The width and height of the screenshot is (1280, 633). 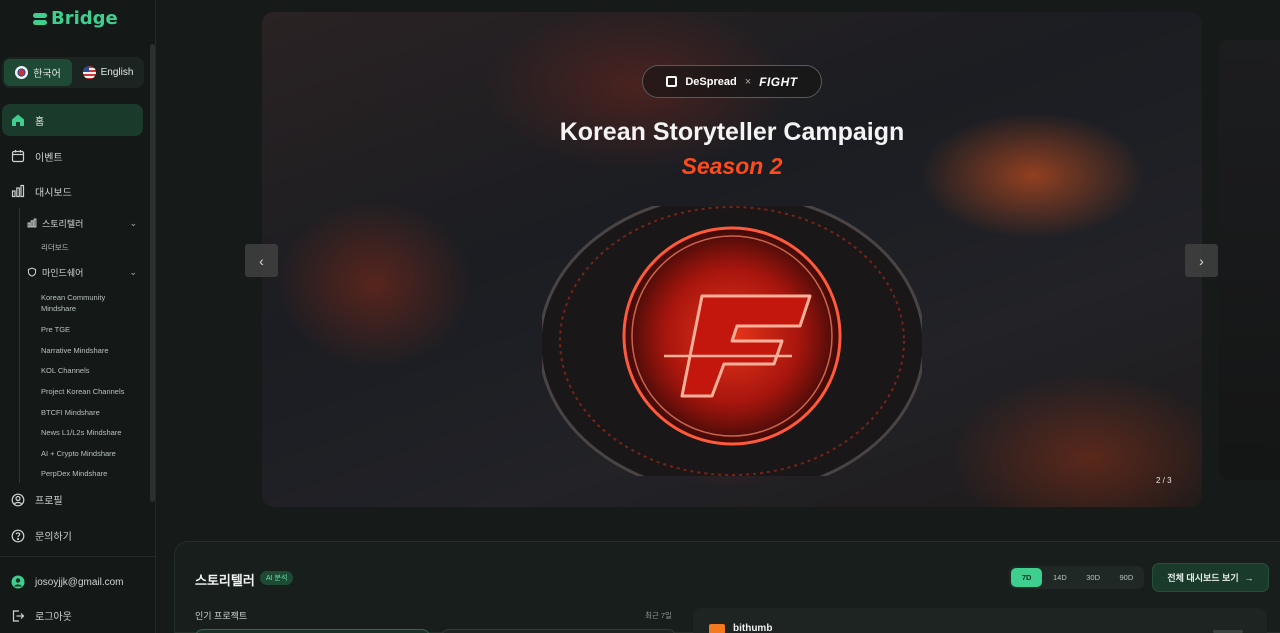 I want to click on carousel-next-slide-peek, so click(x=1249, y=260).